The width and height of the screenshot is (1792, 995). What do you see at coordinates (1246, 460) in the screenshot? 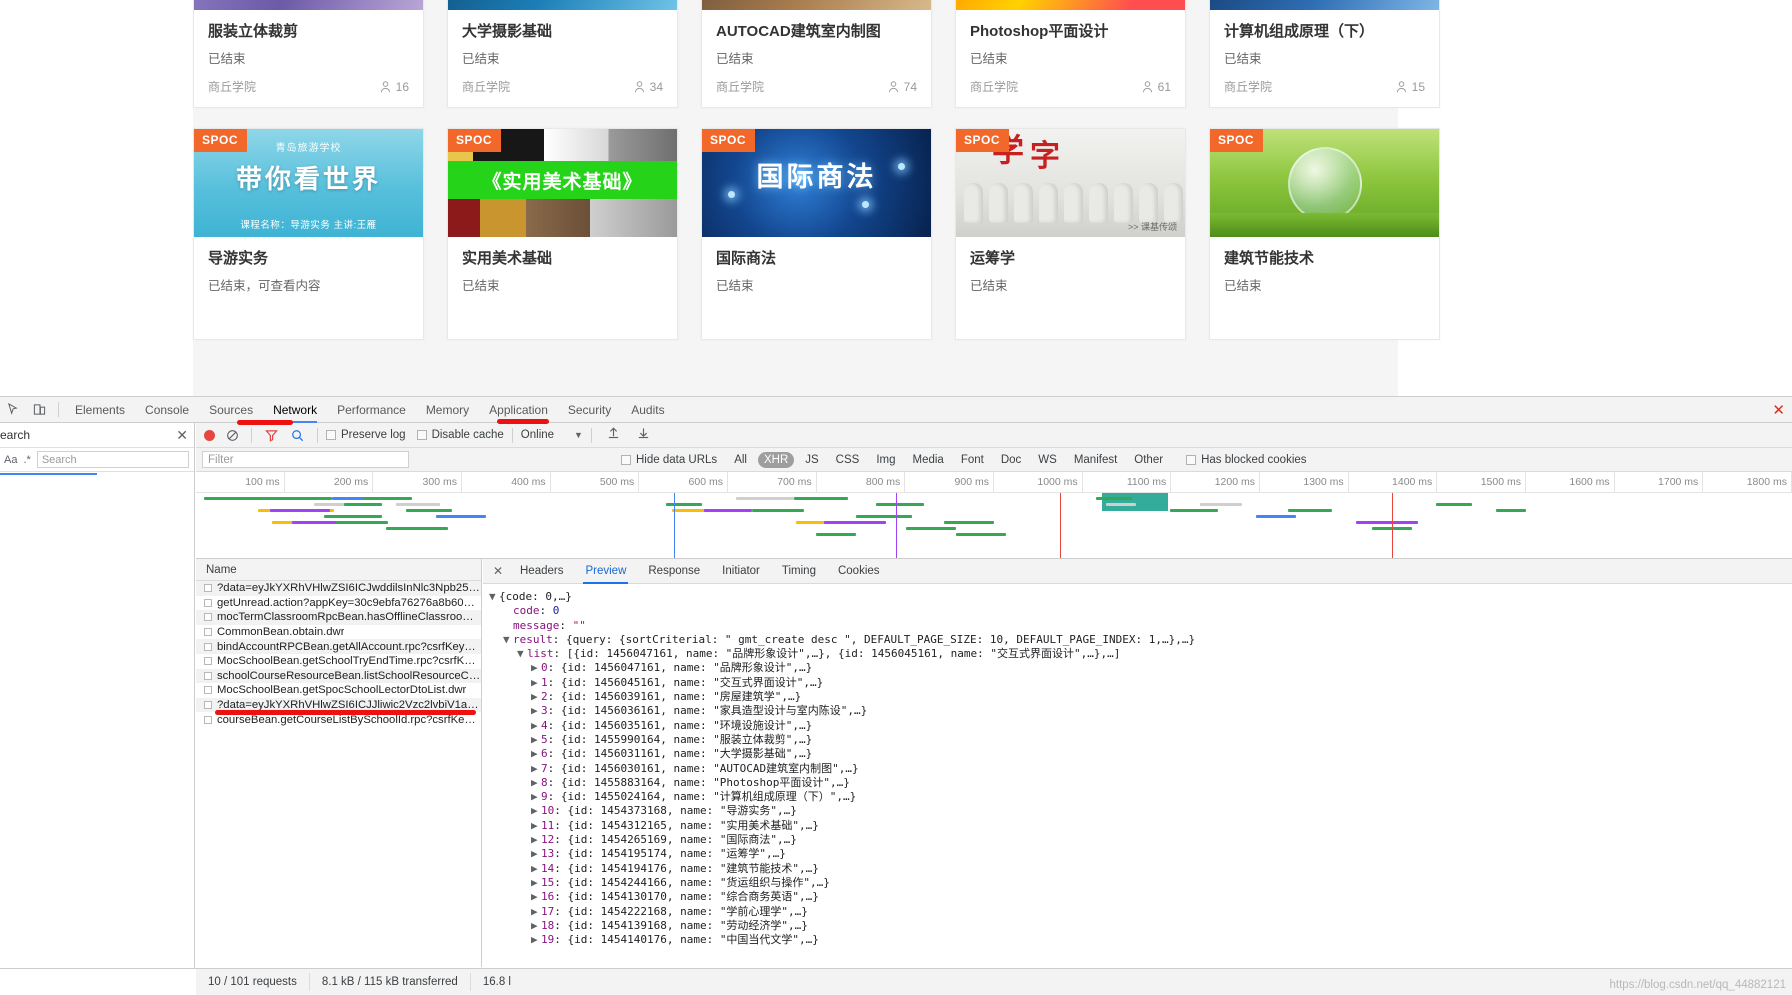
I see `has-blocked-cookies-checkbox: Has blocked cookies` at bounding box center [1246, 460].